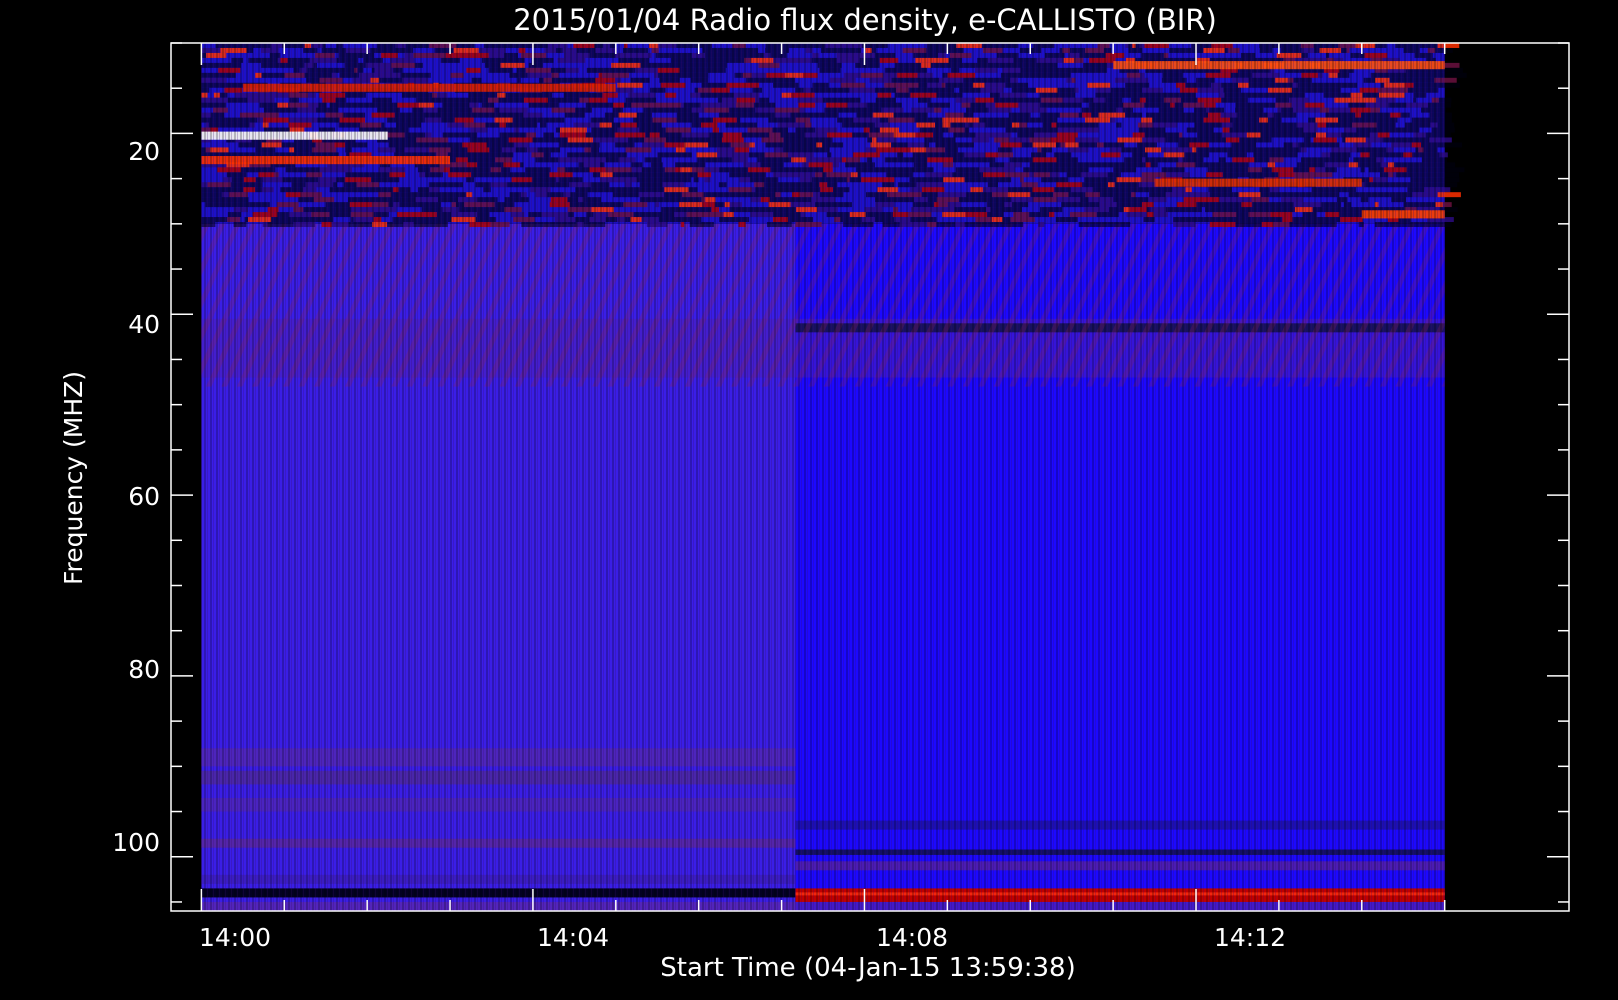  I want to click on x-axis-label: Start Time (04-Jan-15 13:59:38), so click(867, 968).